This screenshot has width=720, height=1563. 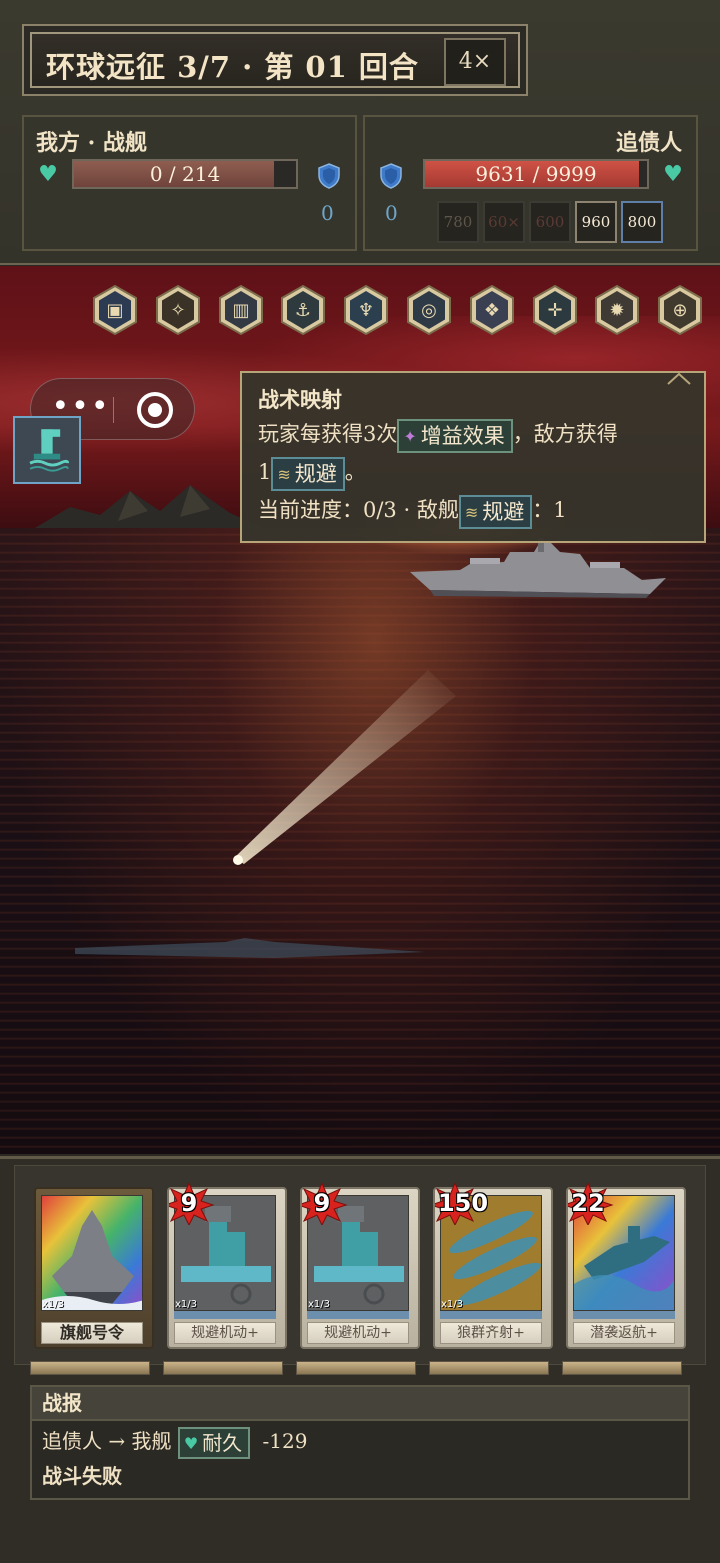 I want to click on hand-card: x1/3 狼群齐射+ 150, so click(x=491, y=1268).